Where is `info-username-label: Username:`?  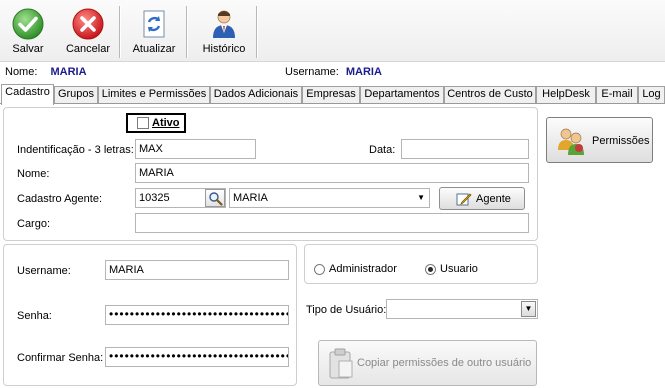 info-username-label: Username: is located at coordinates (312, 72).